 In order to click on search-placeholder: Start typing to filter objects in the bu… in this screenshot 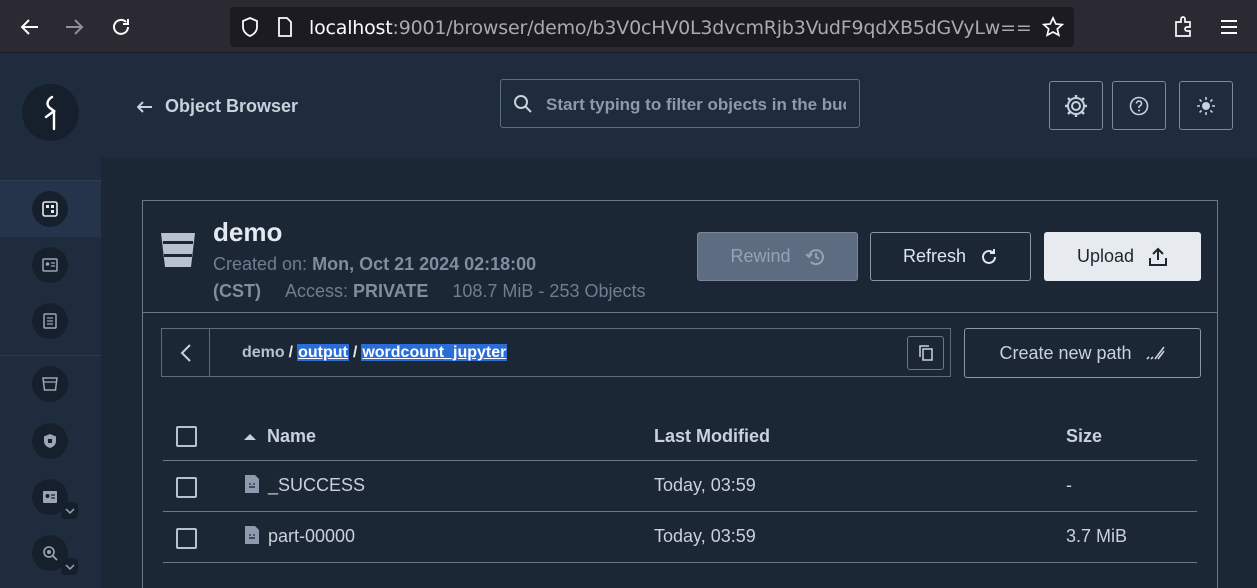, I will do `click(696, 104)`.